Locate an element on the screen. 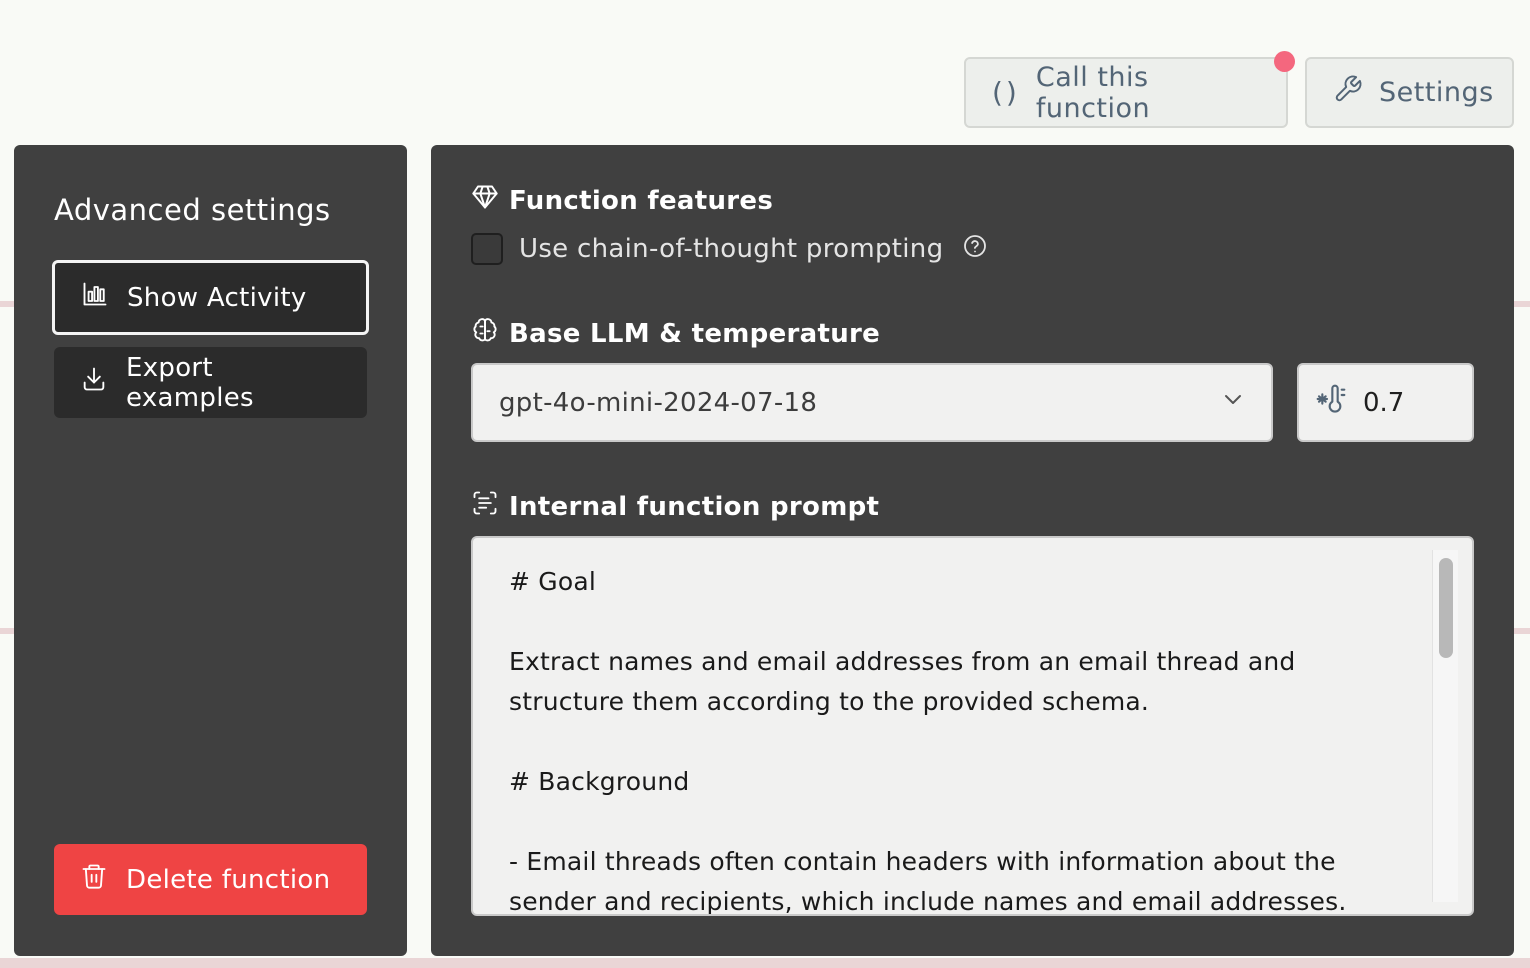 This screenshot has height=968, width=1530. chevron-down-icon is located at coordinates (1233, 402).